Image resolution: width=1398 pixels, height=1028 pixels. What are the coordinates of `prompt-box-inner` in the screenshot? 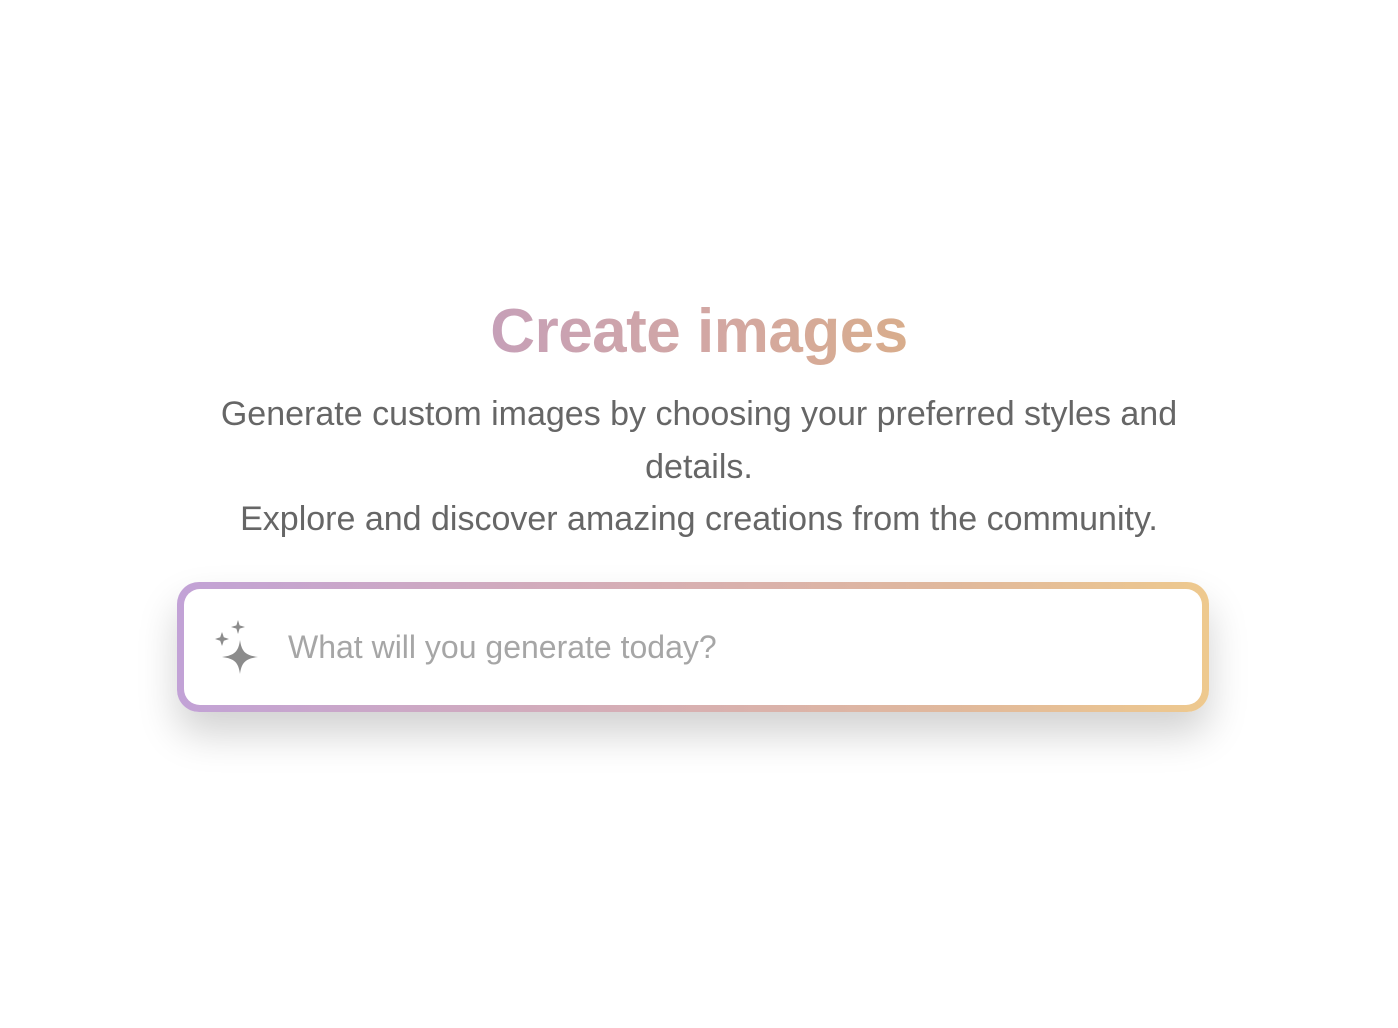 It's located at (693, 647).